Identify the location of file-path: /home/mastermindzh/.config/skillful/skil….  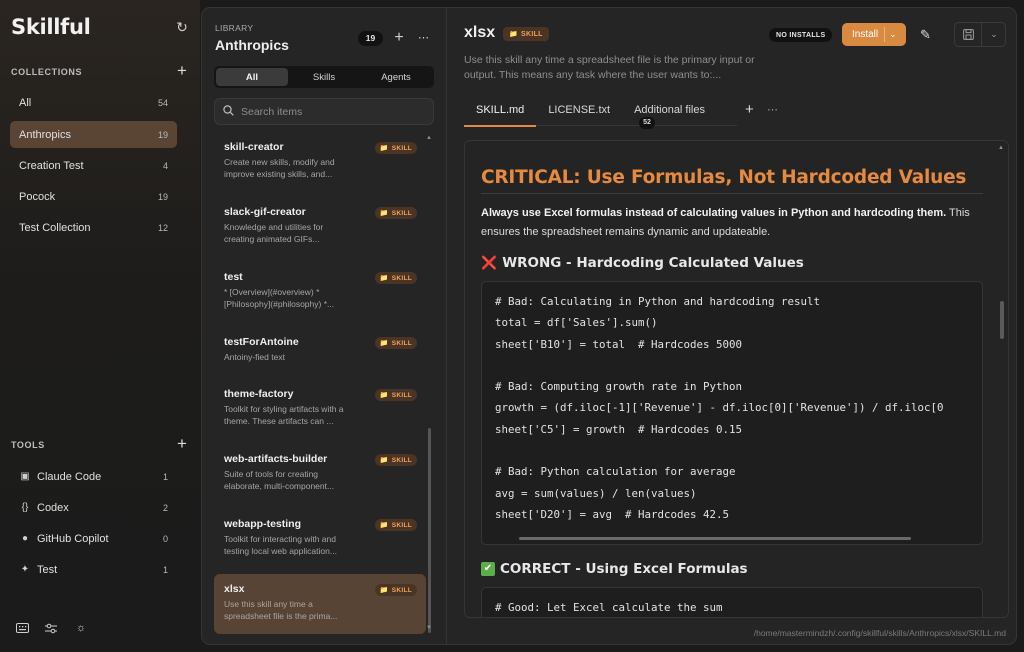
(879, 633).